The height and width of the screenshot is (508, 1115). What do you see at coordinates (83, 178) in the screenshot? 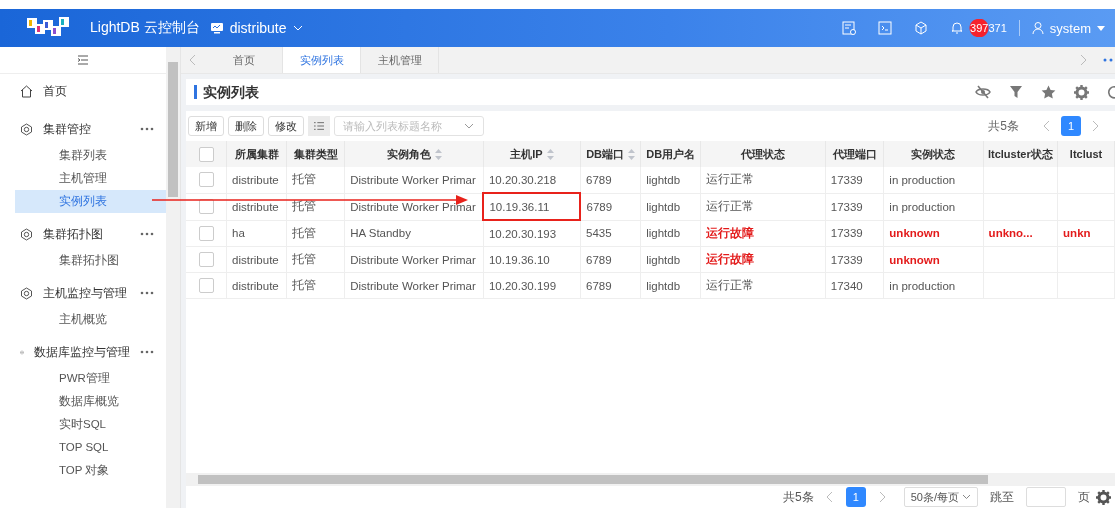
I see `sidebar-subitem: 主机管理` at bounding box center [83, 178].